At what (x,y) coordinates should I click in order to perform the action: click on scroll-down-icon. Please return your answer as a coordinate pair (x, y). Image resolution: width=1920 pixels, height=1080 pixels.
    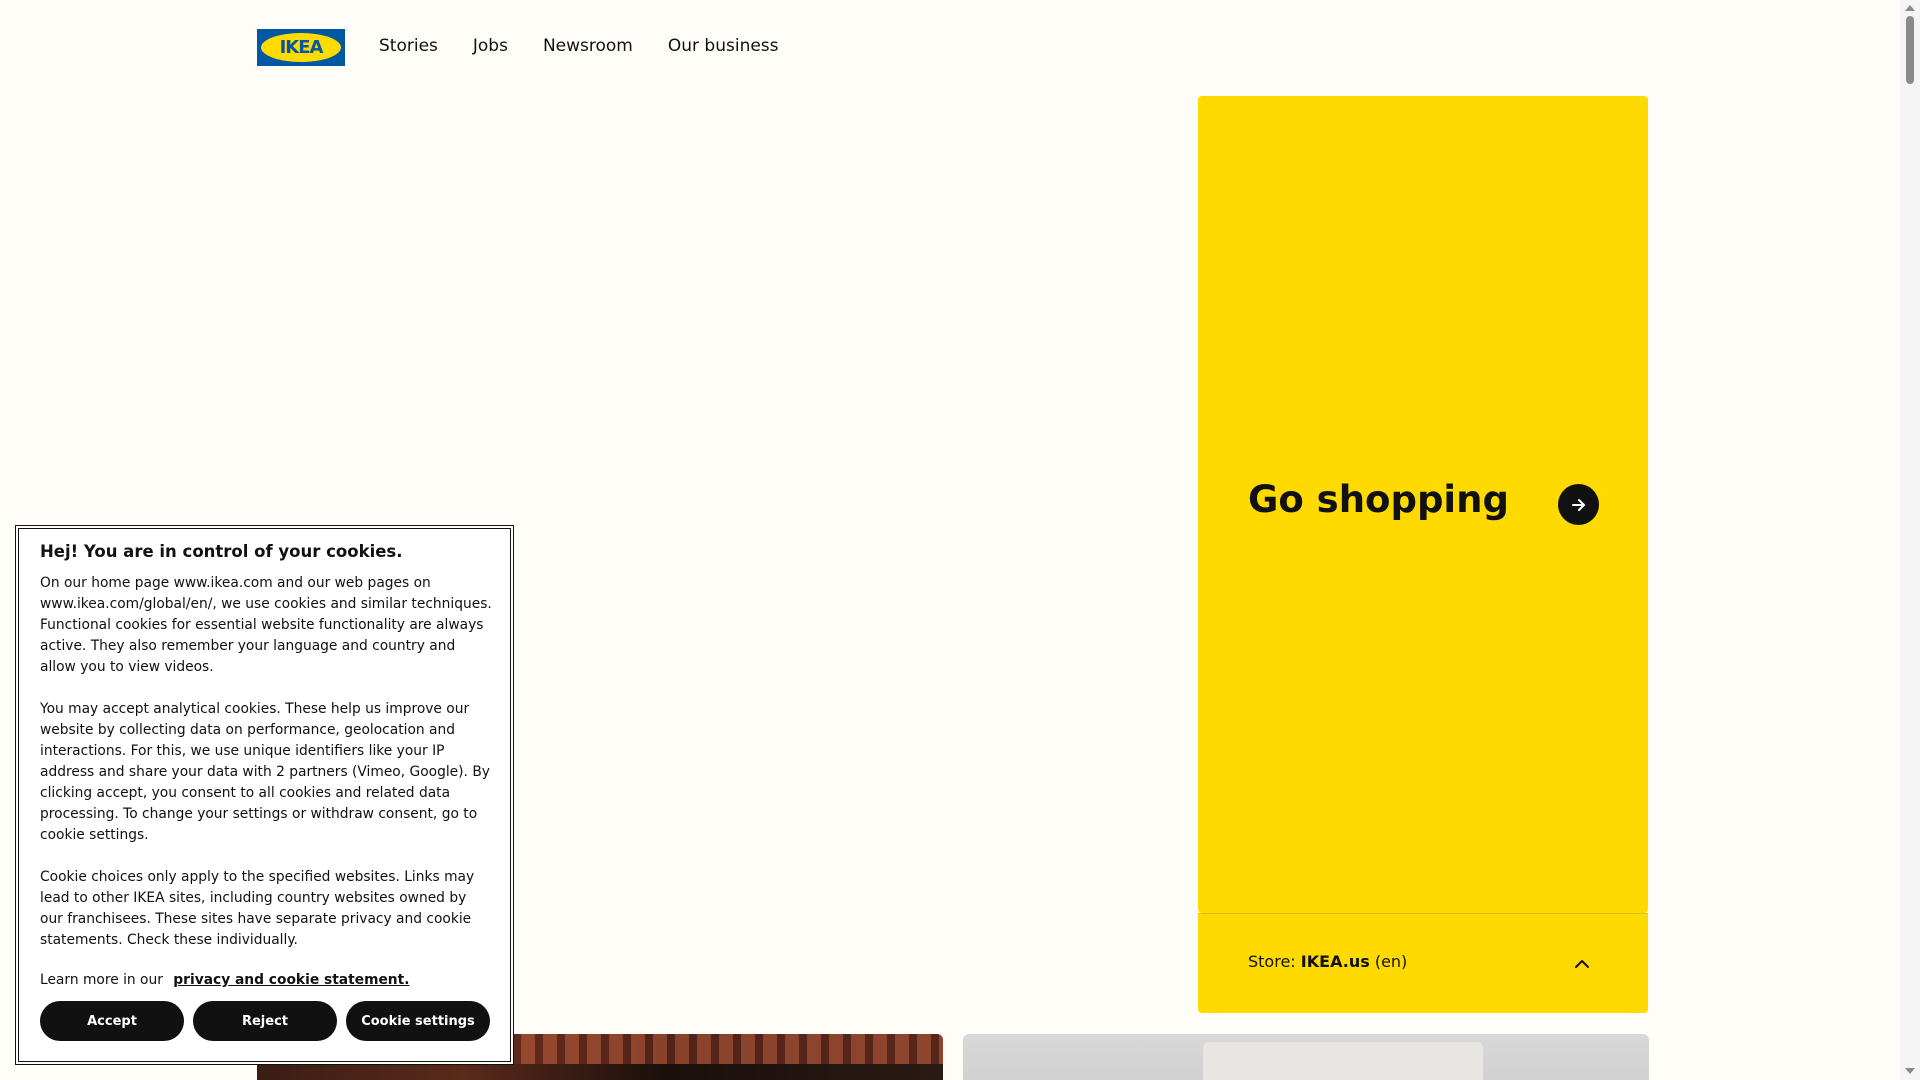
    Looking at the image, I should click on (1910, 1071).